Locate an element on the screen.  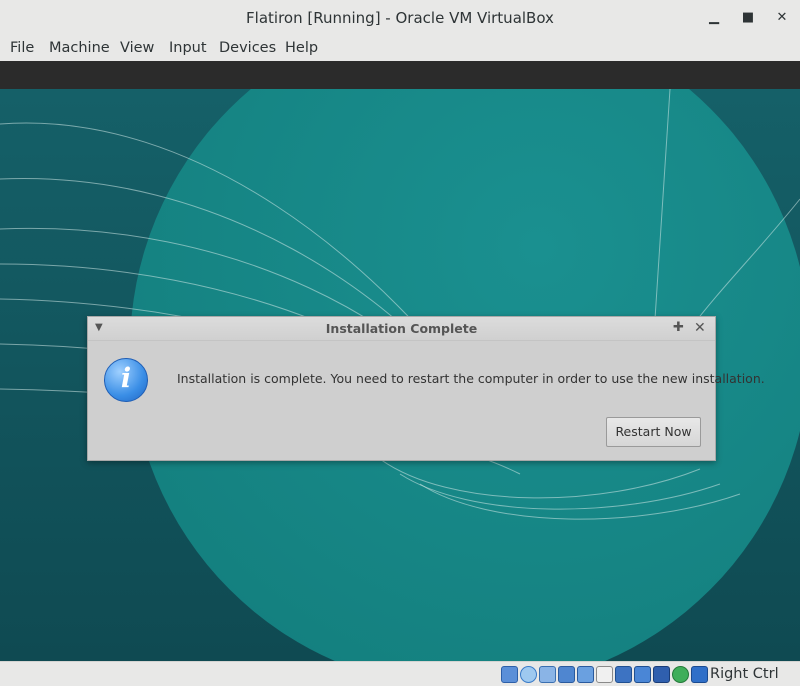
audio-icon is located at coordinates (547, 674).